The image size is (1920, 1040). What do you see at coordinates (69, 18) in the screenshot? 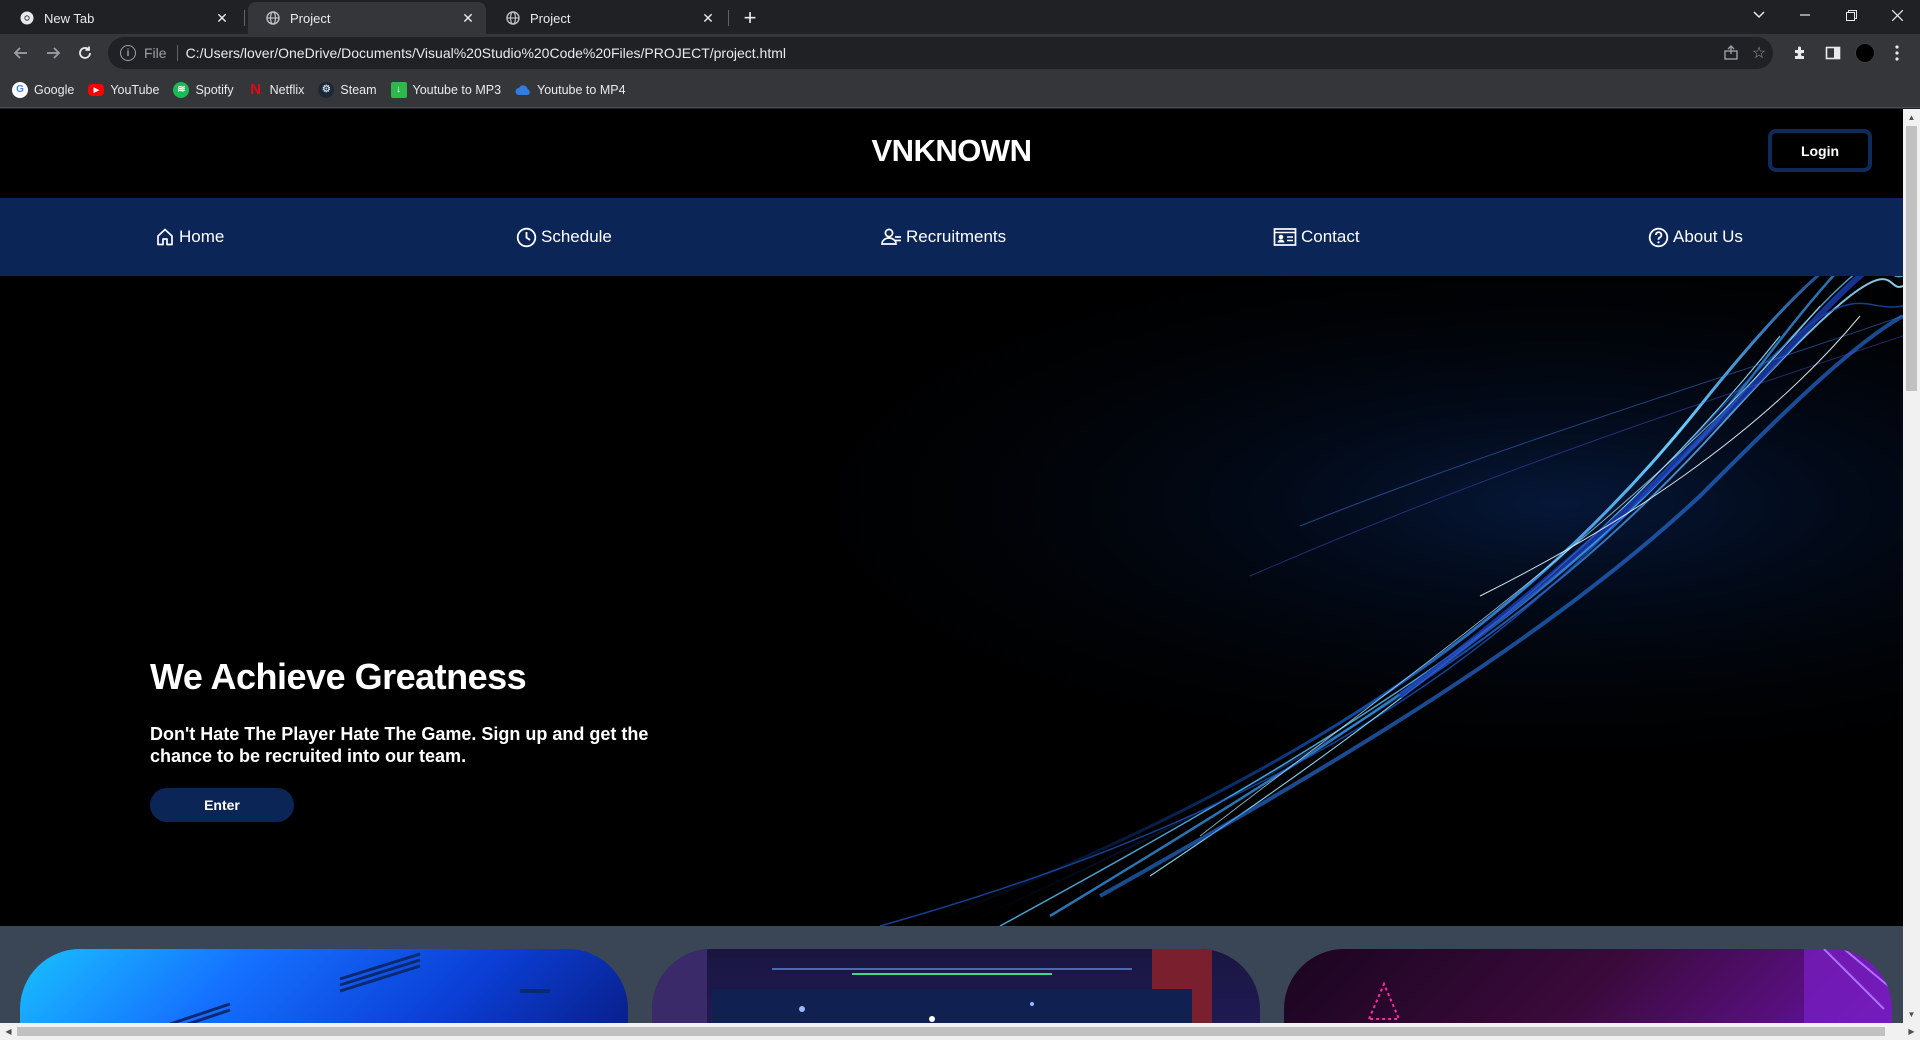
I see `tab-title: New Tab` at bounding box center [69, 18].